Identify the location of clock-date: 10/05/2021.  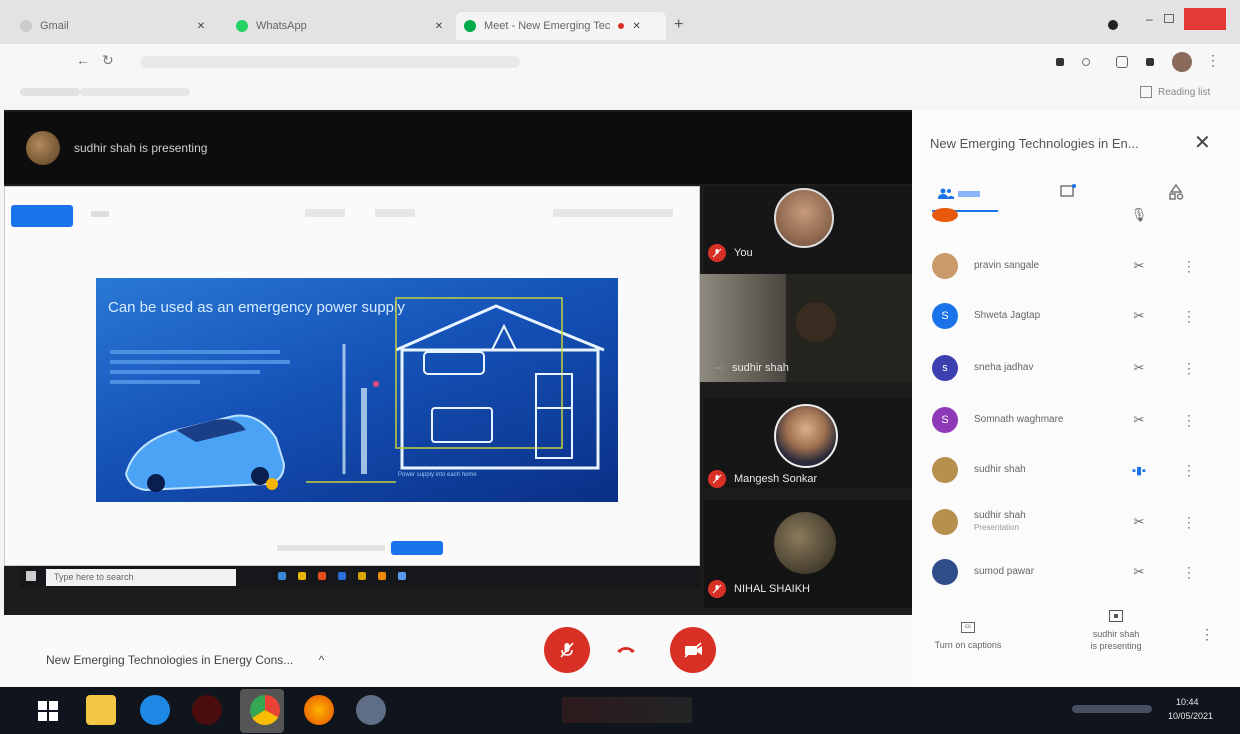
(1190, 716).